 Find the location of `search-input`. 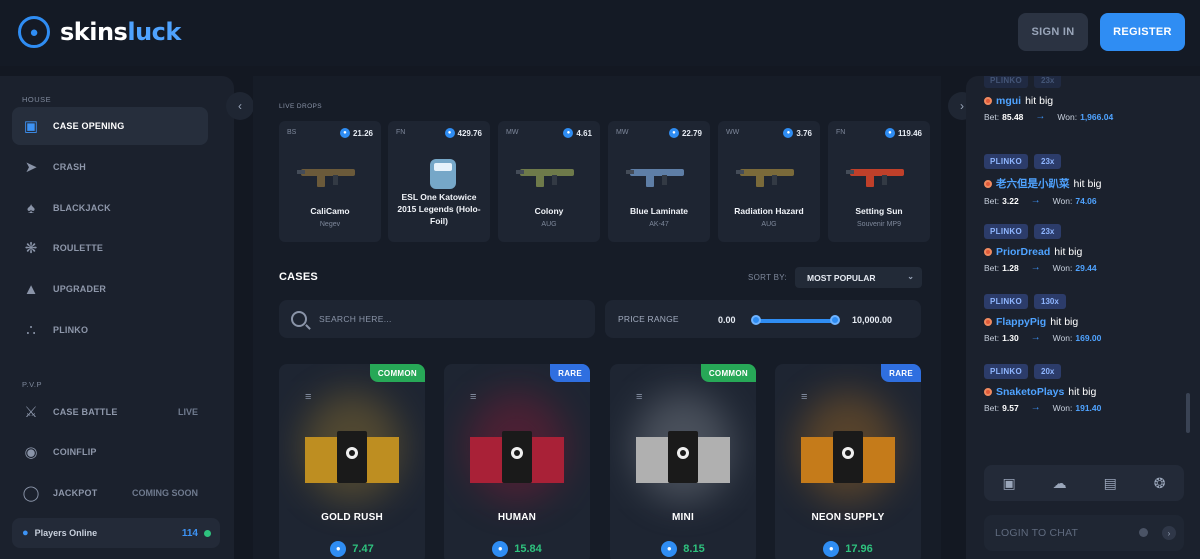

search-input is located at coordinates (419, 319).